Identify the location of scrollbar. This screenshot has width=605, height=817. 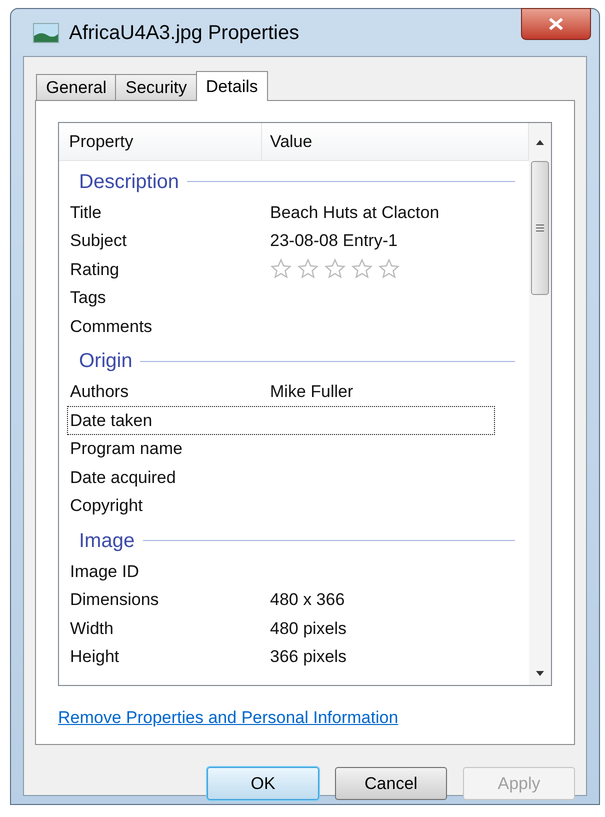
(540, 404).